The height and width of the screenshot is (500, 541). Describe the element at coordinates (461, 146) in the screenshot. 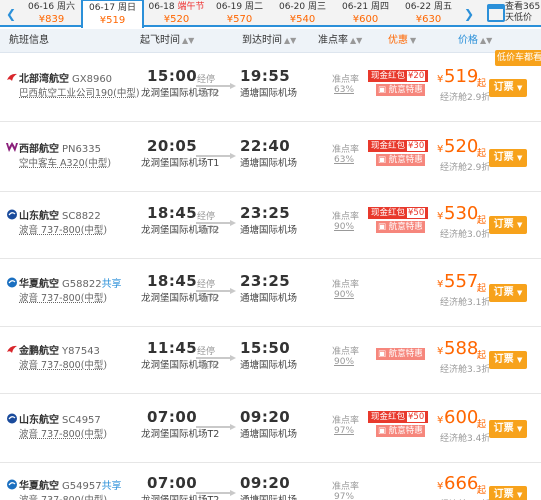

I see `price-value: 520` at that location.